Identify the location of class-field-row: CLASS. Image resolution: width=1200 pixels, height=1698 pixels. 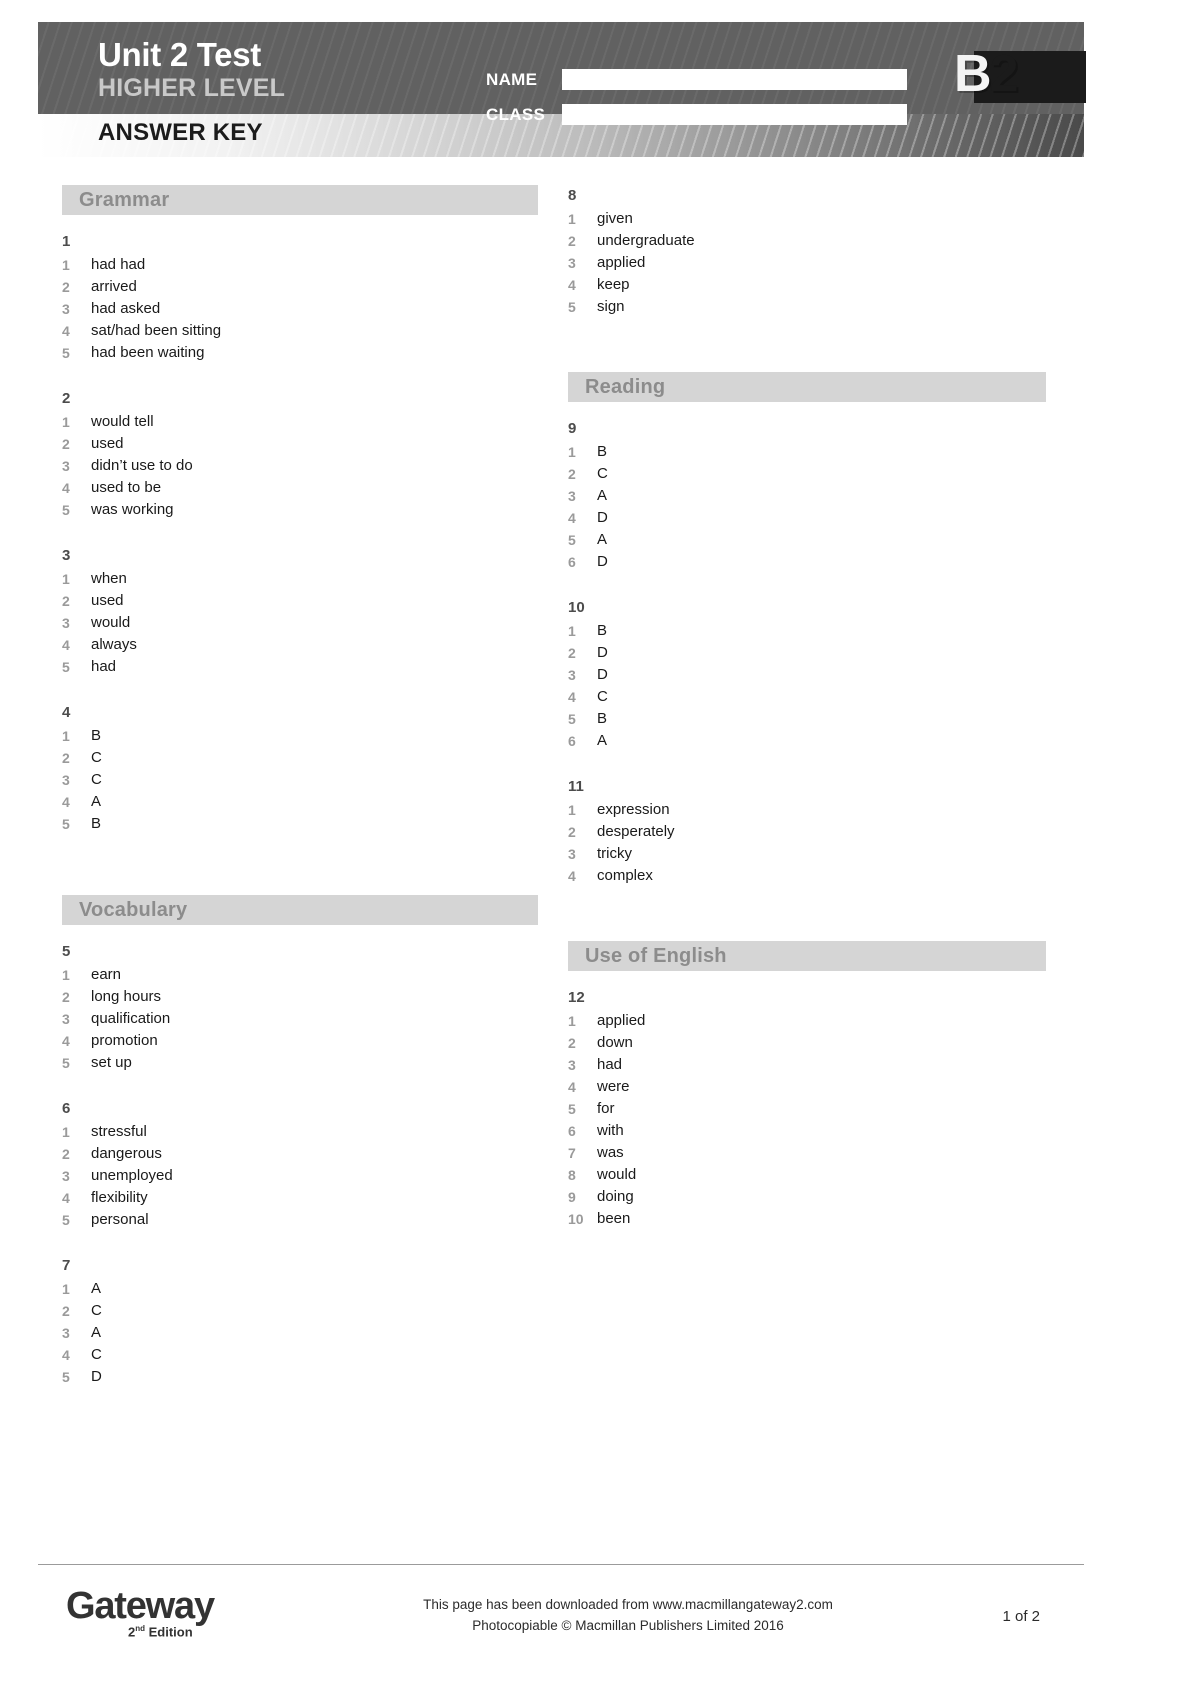
(696, 114).